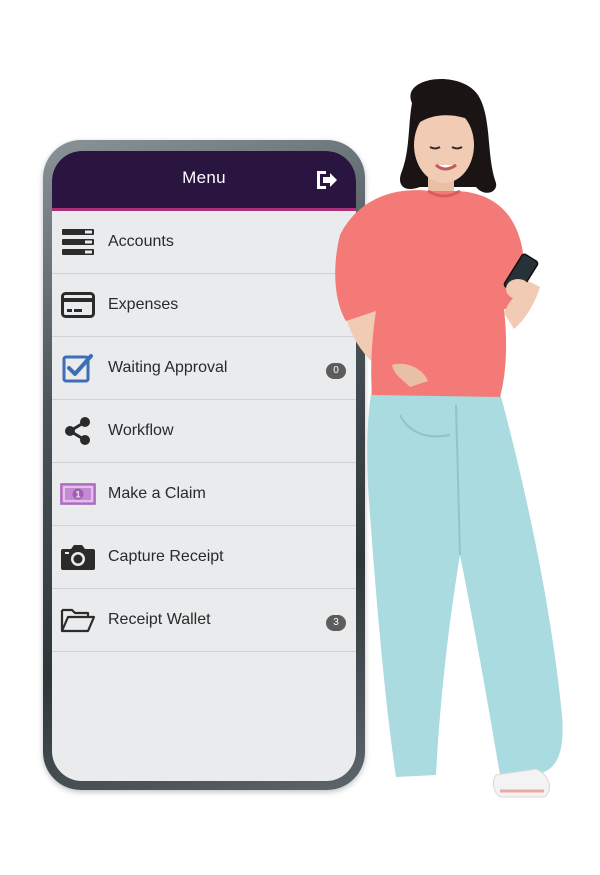 The height and width of the screenshot is (875, 600). What do you see at coordinates (78, 368) in the screenshot?
I see `checkbox-checked-icon` at bounding box center [78, 368].